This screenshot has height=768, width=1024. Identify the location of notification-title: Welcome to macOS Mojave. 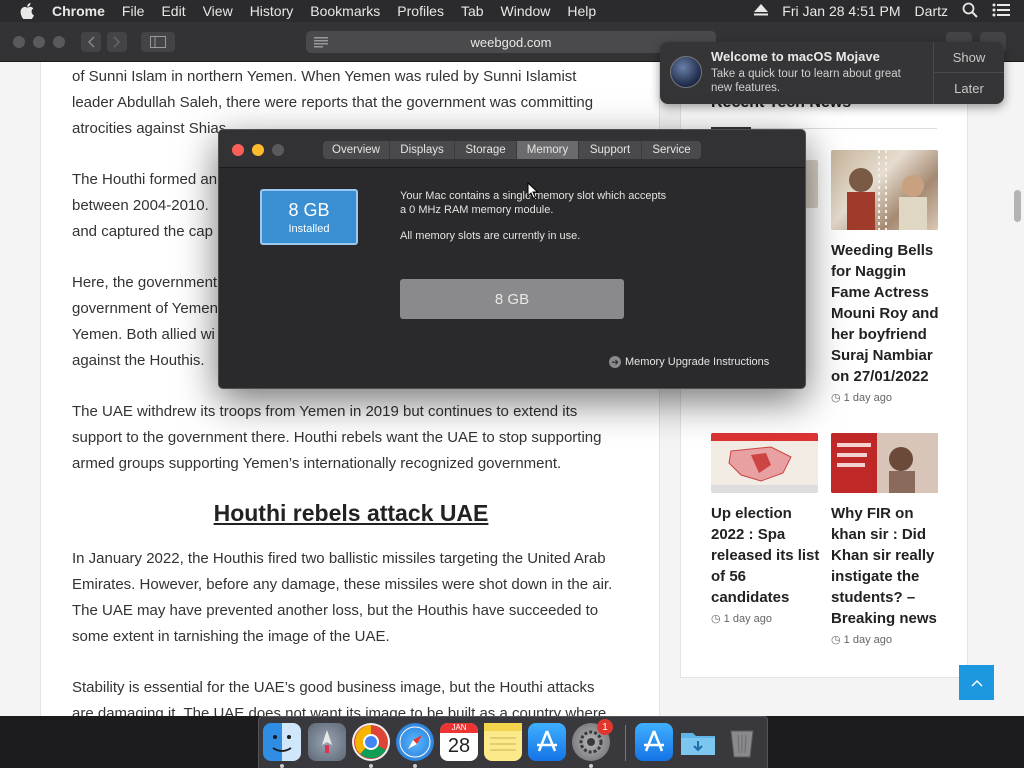
(795, 56).